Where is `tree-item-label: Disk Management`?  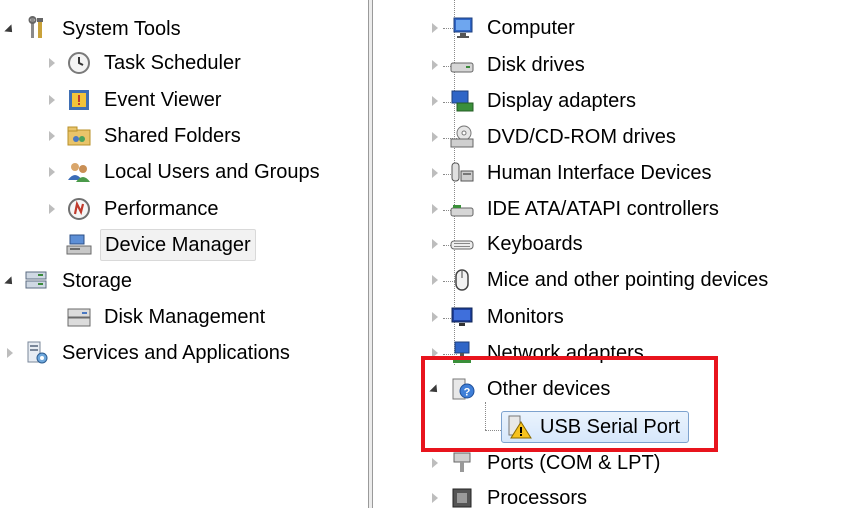 tree-item-label: Disk Management is located at coordinates (185, 317).